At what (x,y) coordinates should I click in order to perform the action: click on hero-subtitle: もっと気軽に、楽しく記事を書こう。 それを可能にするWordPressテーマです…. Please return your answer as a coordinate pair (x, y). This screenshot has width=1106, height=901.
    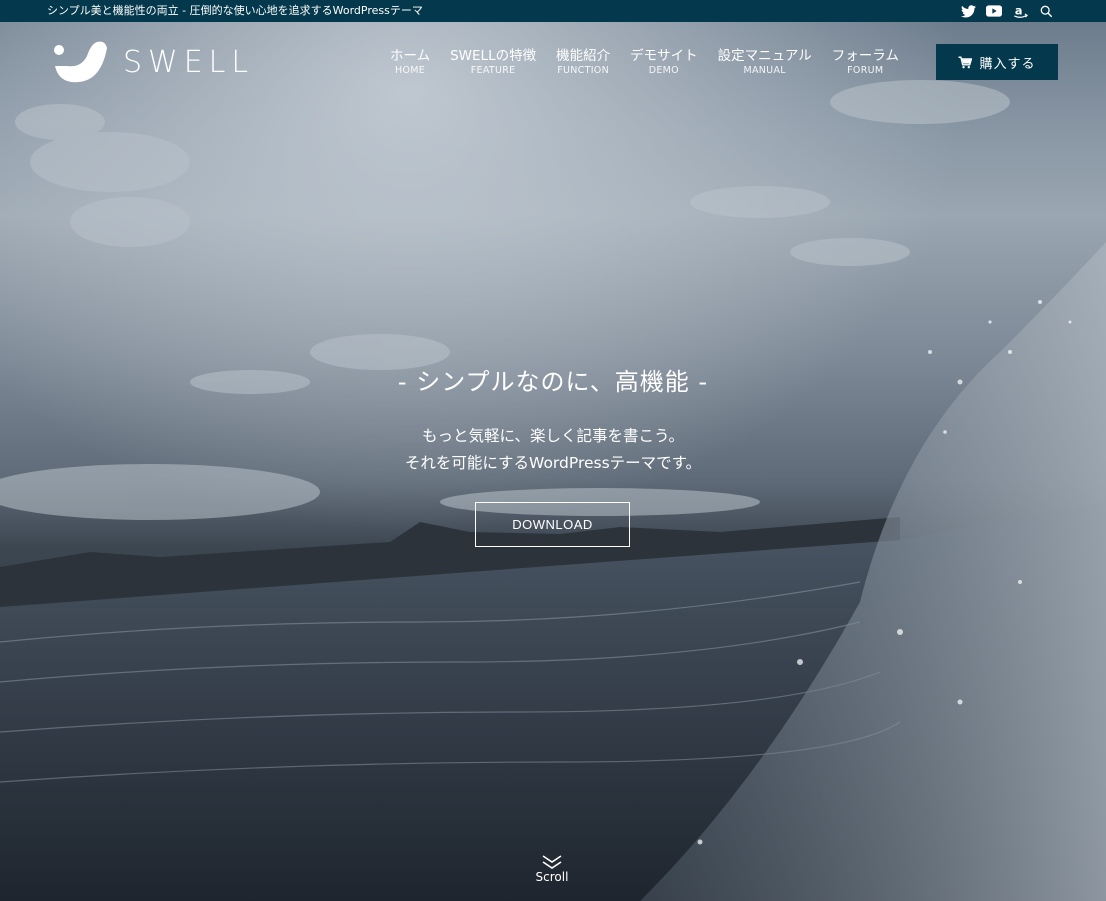
    Looking at the image, I should click on (553, 450).